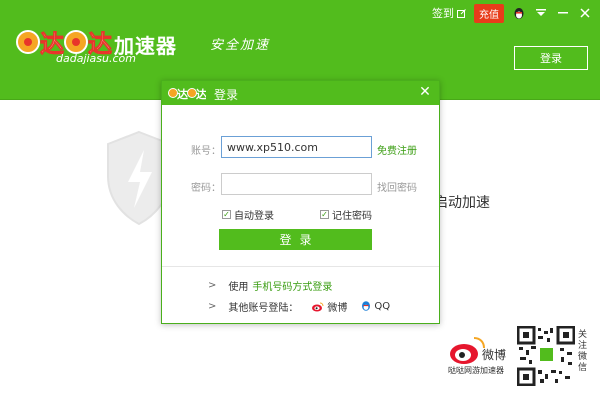 The height and width of the screenshot is (400, 600). Describe the element at coordinates (462, 203) in the screenshot. I see `start-accel-text: 启动加速` at that location.